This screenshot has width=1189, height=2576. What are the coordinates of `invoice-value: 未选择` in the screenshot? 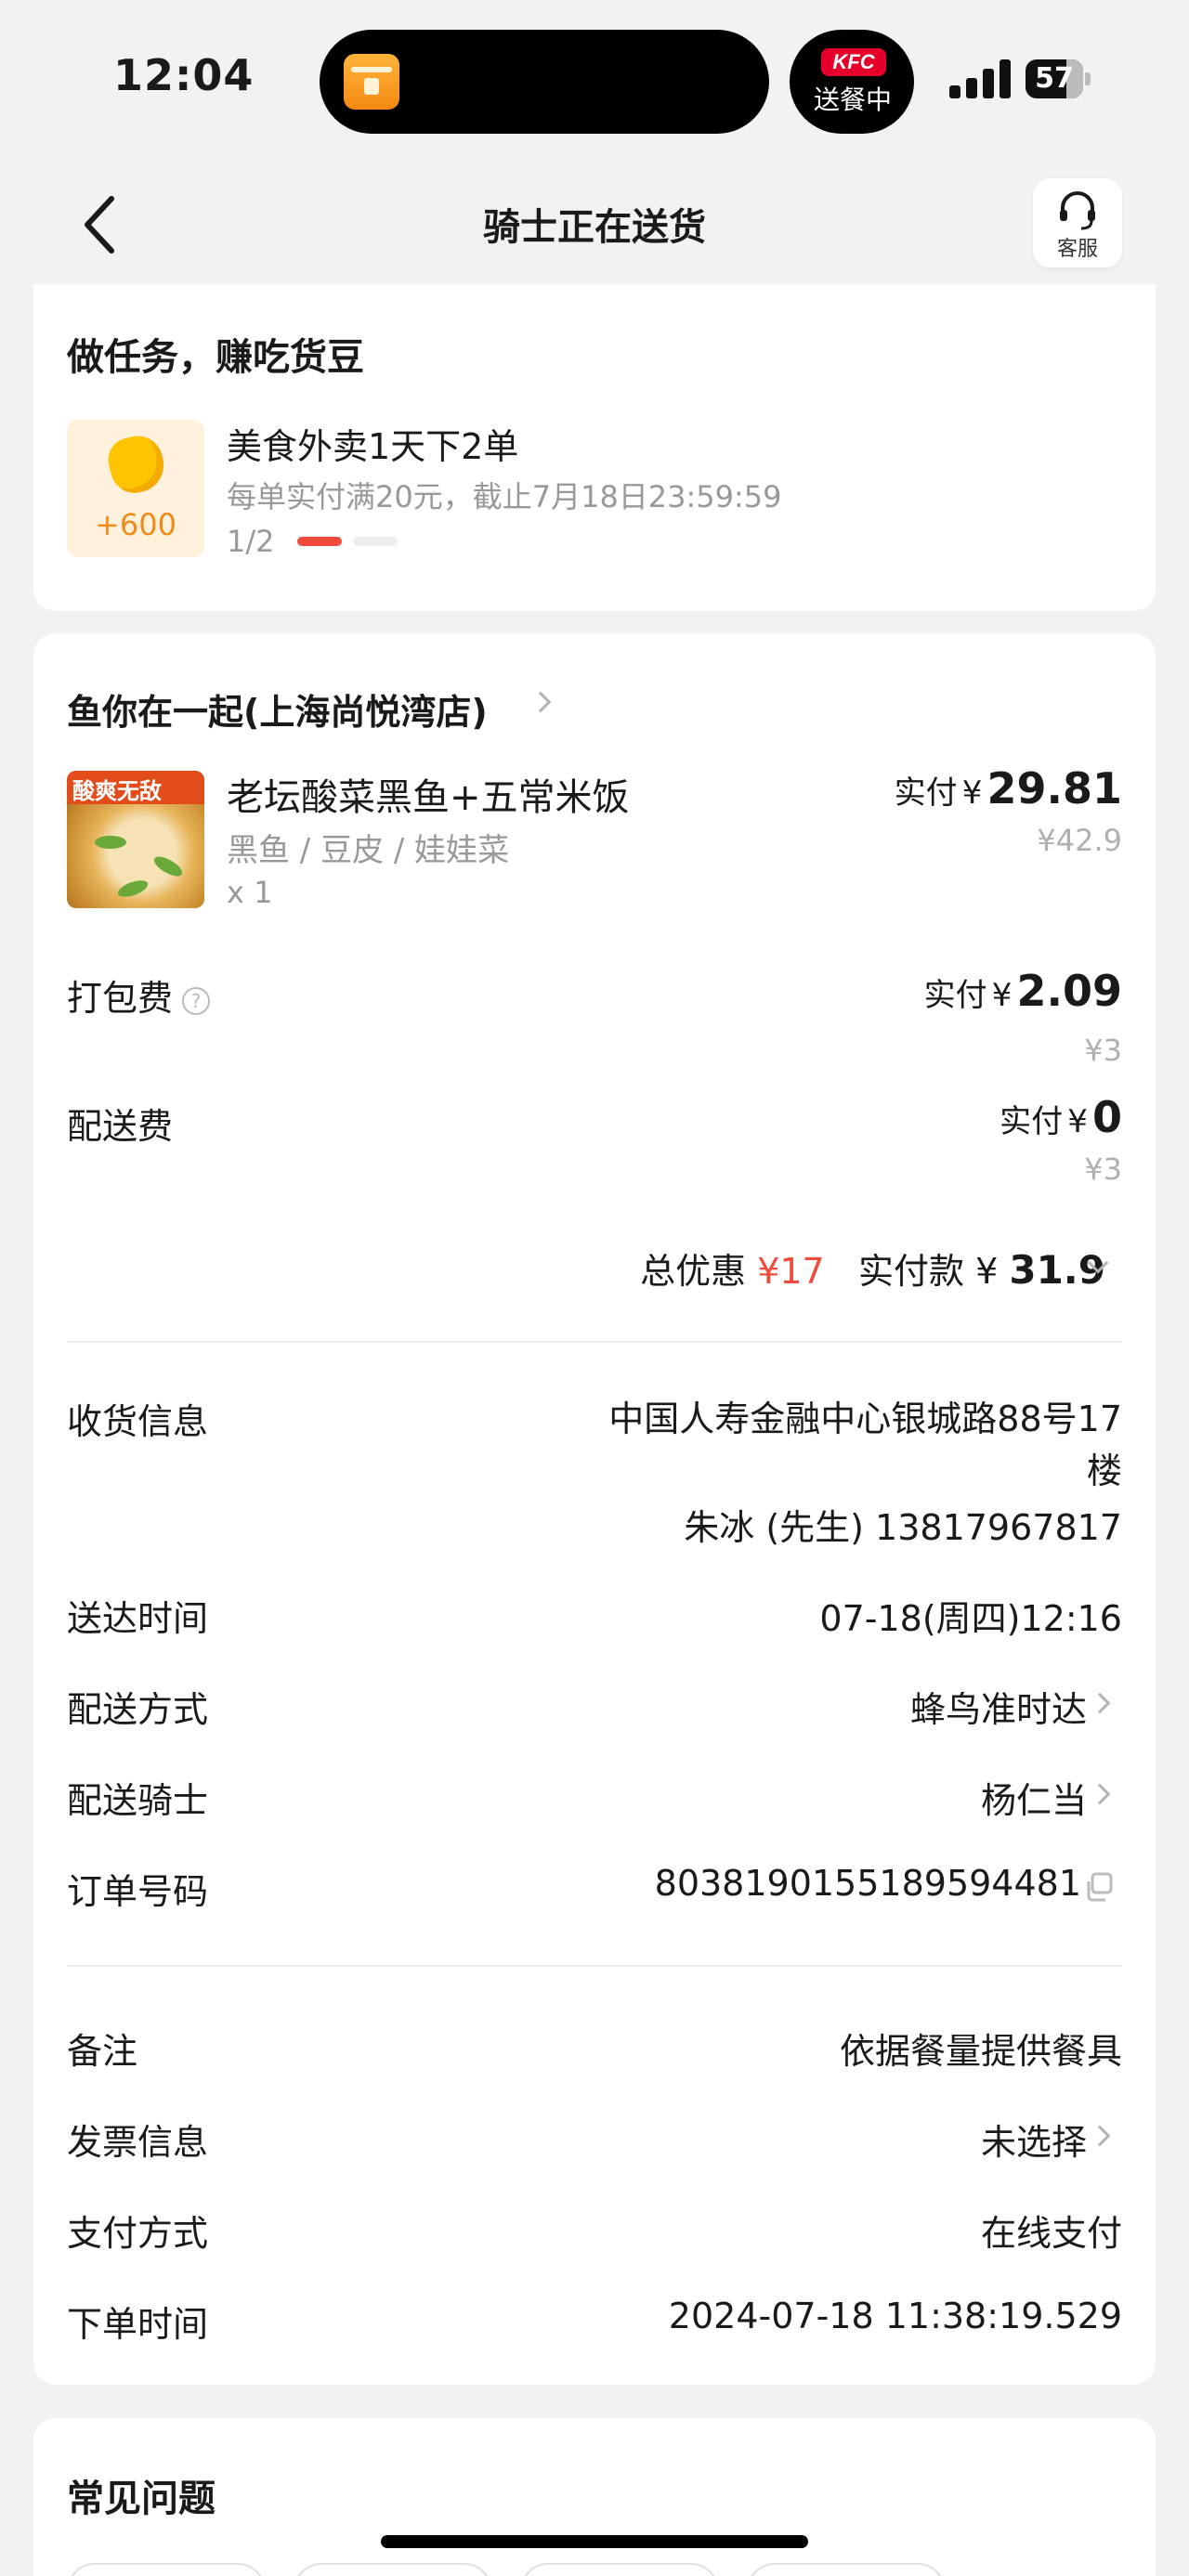 It's located at (1034, 2139).